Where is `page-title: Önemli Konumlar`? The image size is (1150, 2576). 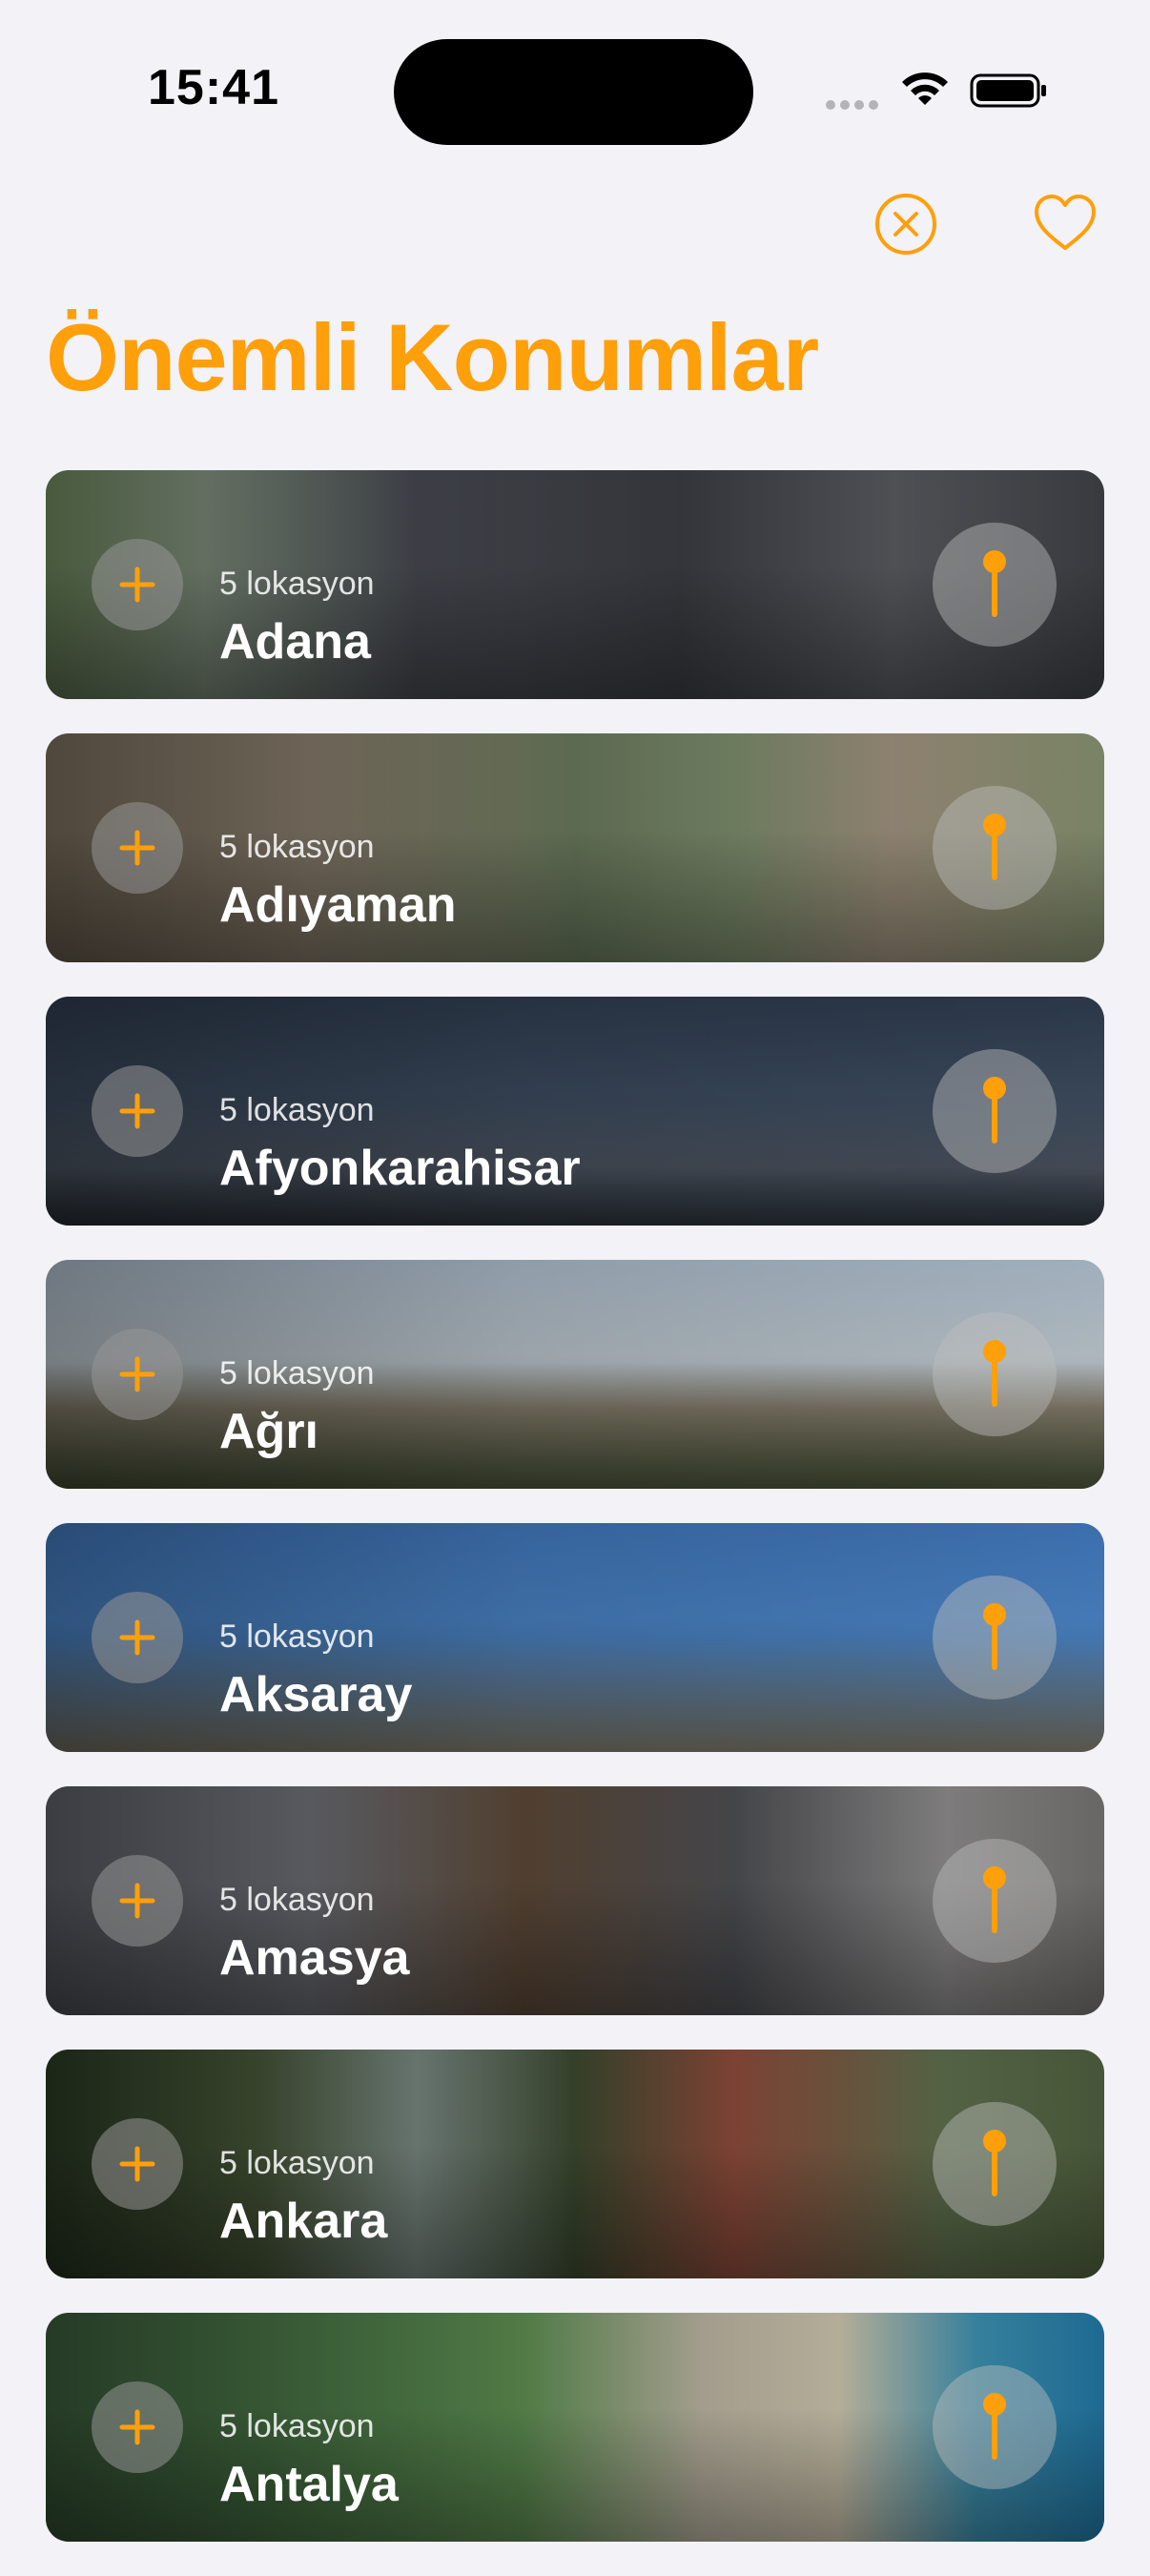 page-title: Önemli Konumlar is located at coordinates (432, 357).